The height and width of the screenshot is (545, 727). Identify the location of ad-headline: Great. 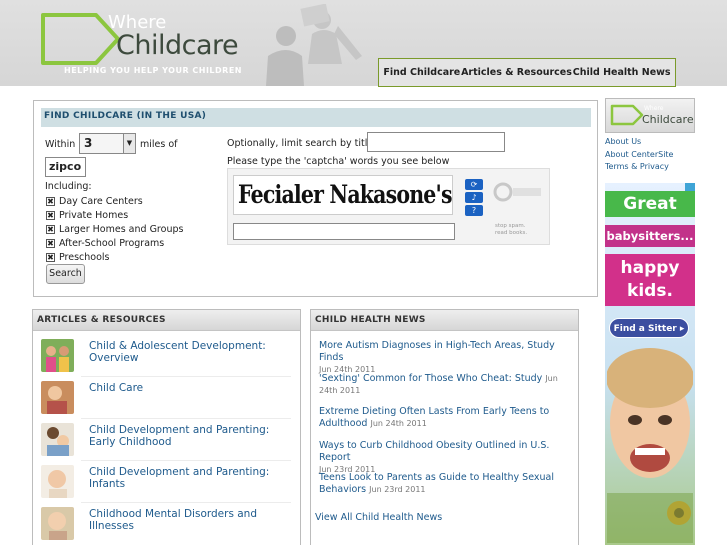
(650, 204).